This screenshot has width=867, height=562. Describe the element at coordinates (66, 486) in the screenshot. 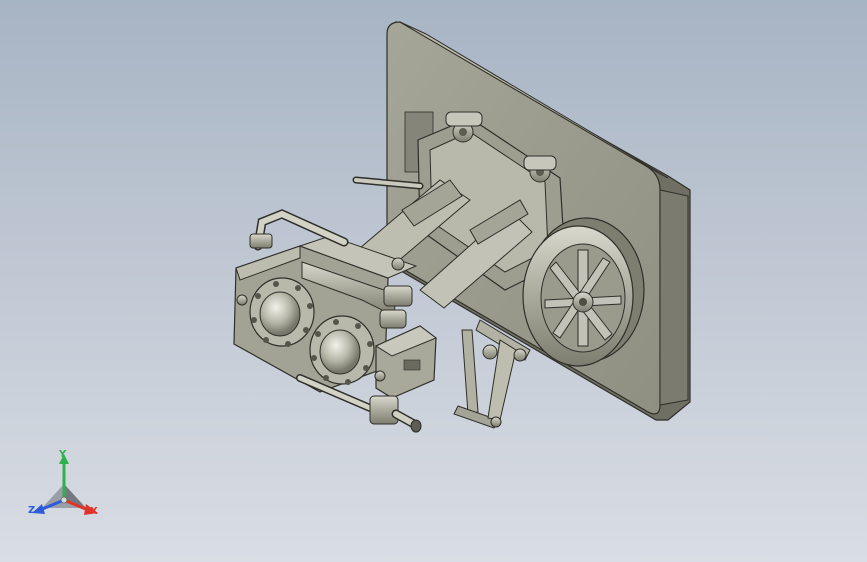

I see `axis-triad: Y Z X` at that location.